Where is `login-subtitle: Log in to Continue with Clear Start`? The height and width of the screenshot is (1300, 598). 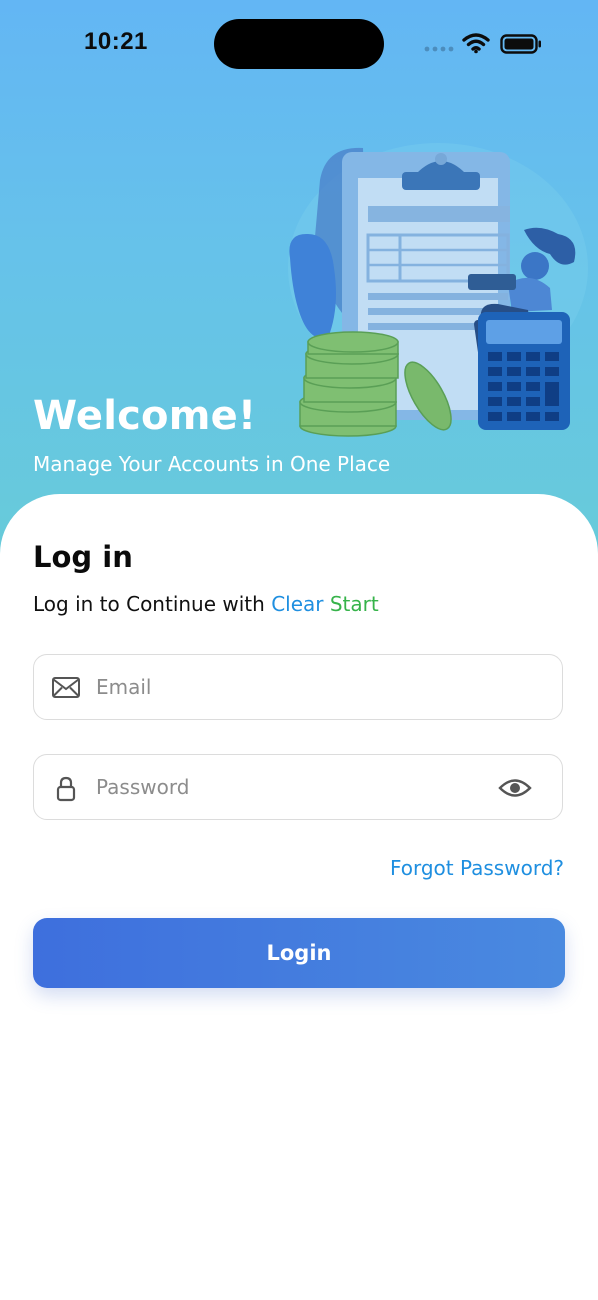
login-subtitle: Log in to Continue with Clear Start is located at coordinates (206, 604).